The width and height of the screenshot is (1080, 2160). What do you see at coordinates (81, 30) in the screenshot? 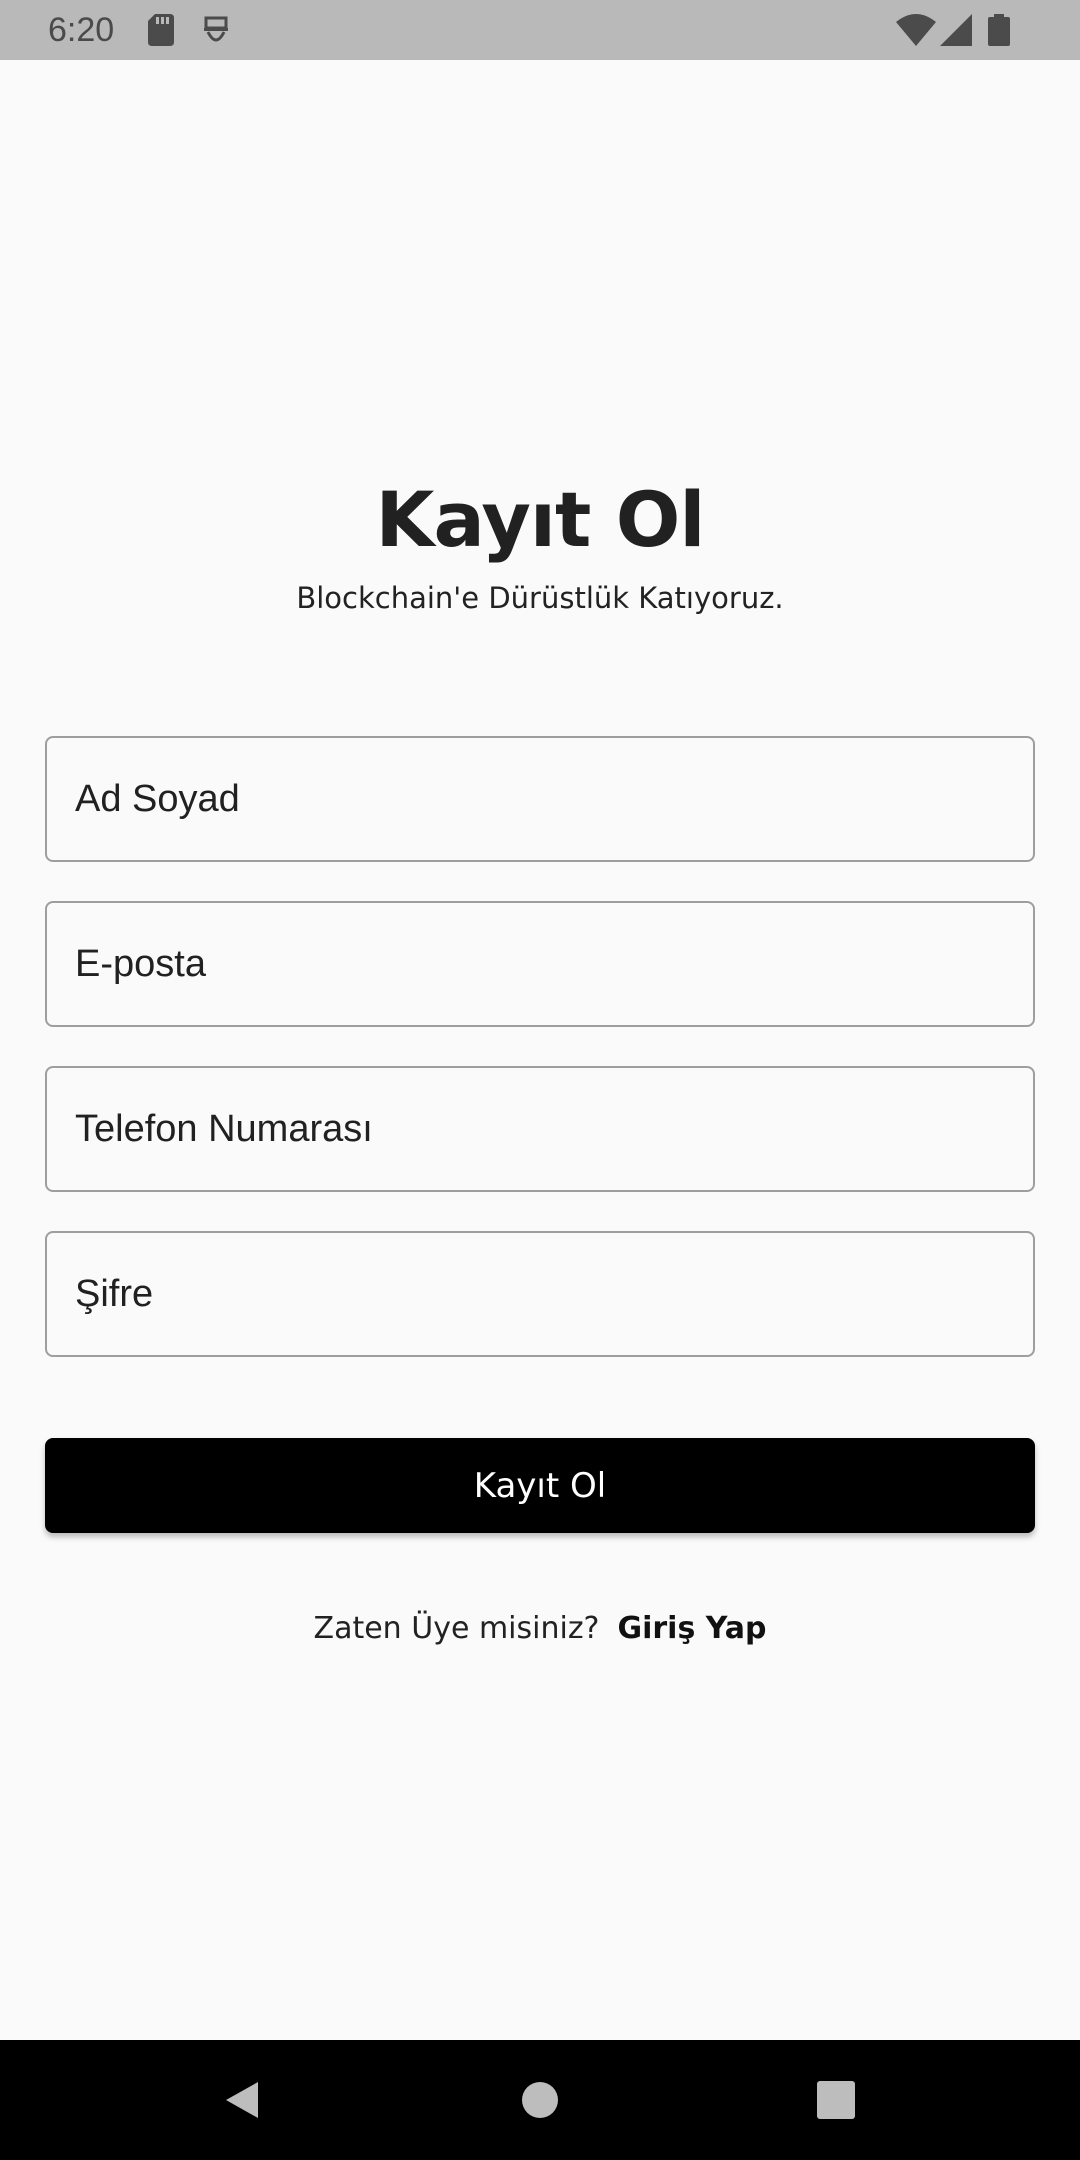
I see `status-time: 6:20` at bounding box center [81, 30].